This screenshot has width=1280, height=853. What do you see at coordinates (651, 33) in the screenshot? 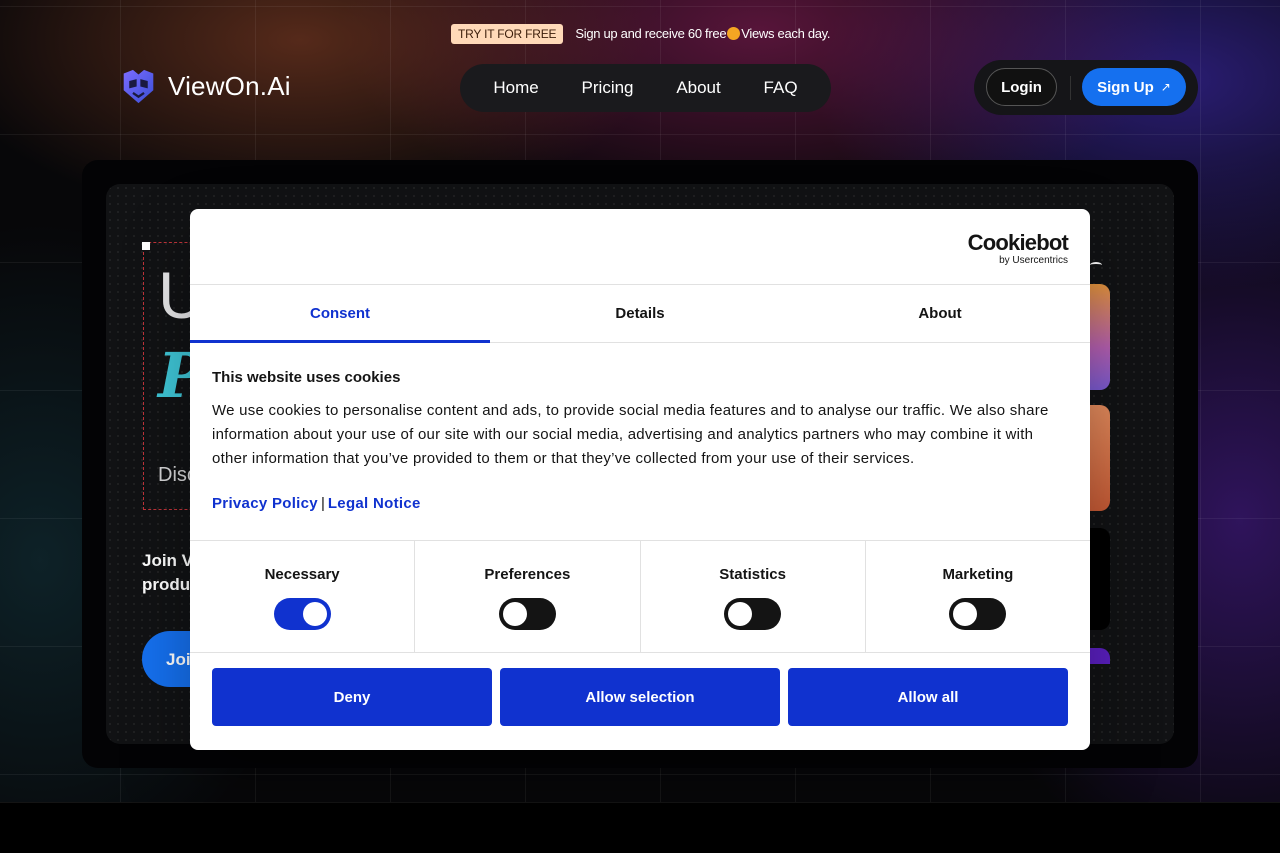
I see `promo-text-before: Sign up and receive 60 free` at bounding box center [651, 33].